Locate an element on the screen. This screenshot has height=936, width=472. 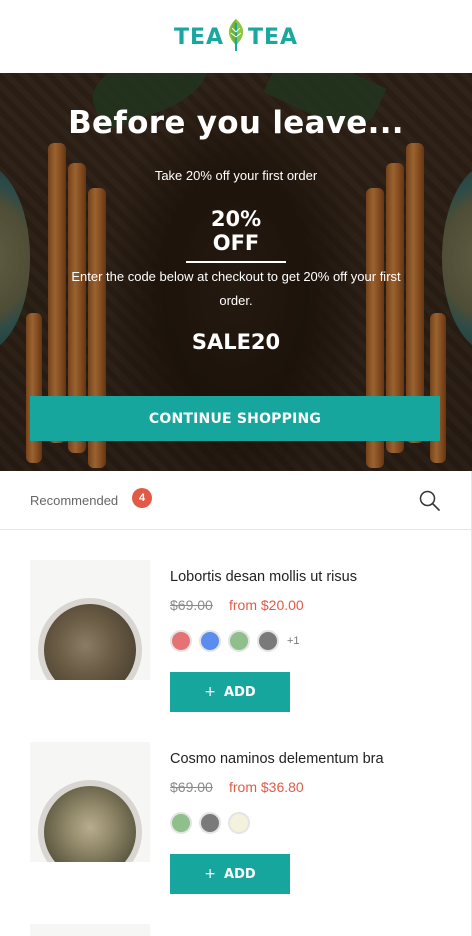
leaf-icon is located at coordinates (236, 35).